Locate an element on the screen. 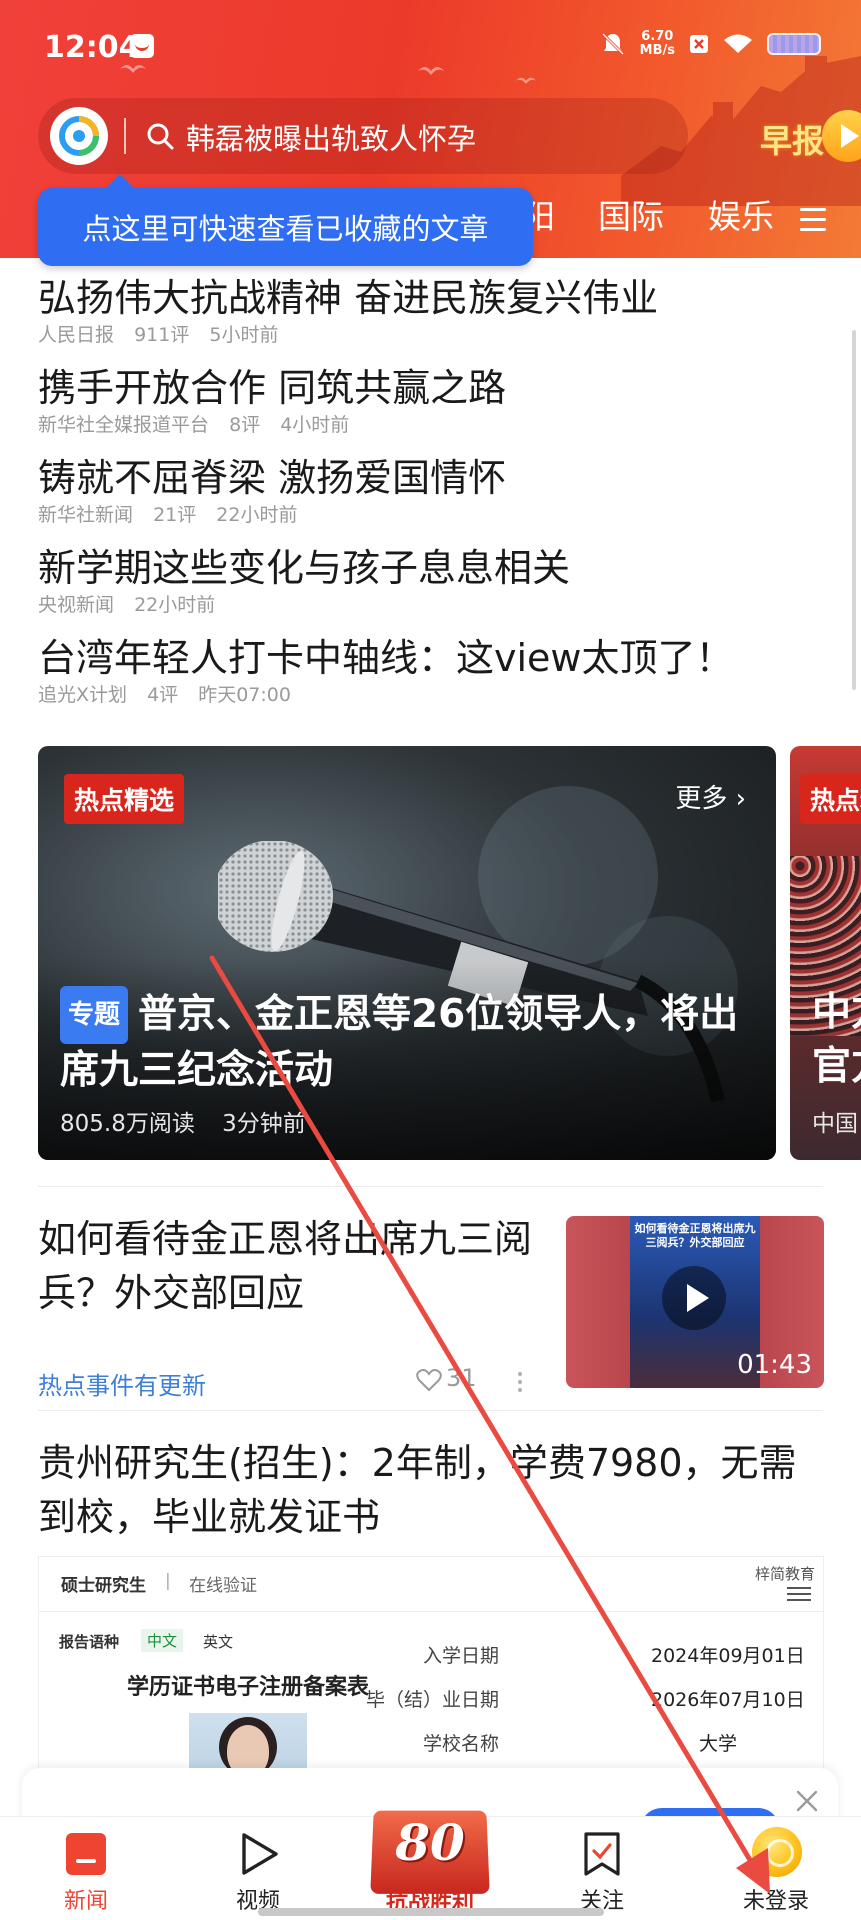  headline-time: 22小时前 is located at coordinates (257, 515).